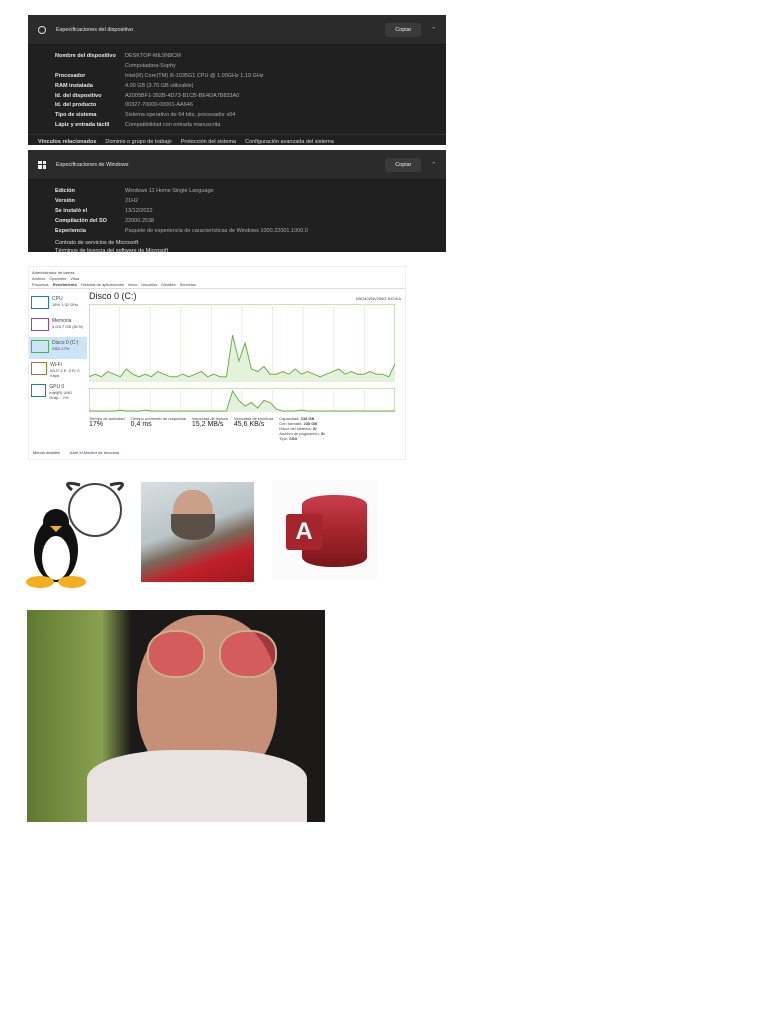 The height and width of the screenshot is (1024, 768). What do you see at coordinates (65, 200) in the screenshot?
I see `spec-key: Versión` at bounding box center [65, 200].